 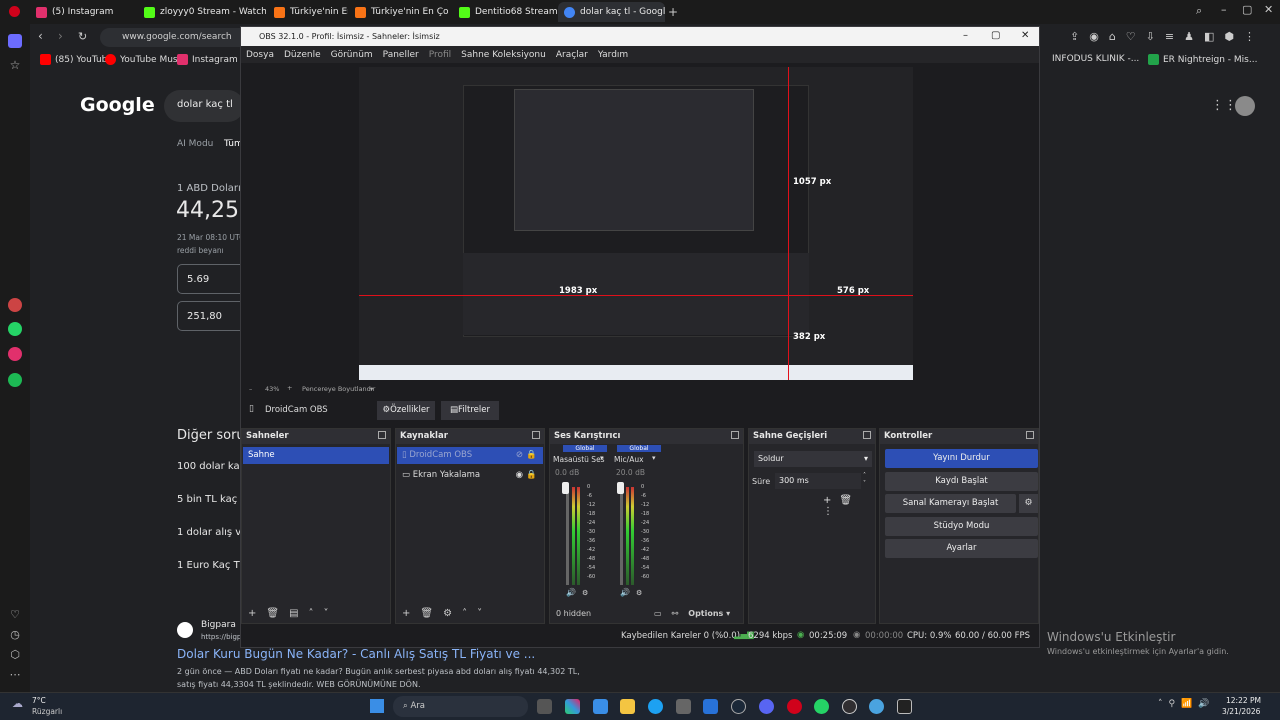 What do you see at coordinates (629, 459) in the screenshot?
I see `ch2-name: Mic/Aux` at bounding box center [629, 459].